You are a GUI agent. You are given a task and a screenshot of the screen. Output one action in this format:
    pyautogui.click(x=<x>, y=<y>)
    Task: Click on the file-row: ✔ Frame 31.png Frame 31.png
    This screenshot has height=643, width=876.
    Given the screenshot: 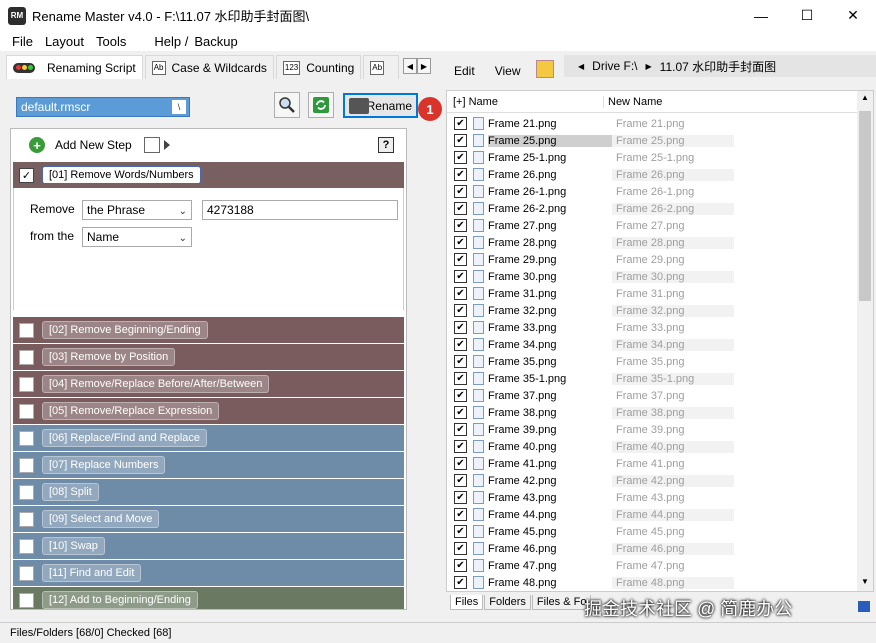 What is the action you would take?
    pyautogui.click(x=653, y=293)
    